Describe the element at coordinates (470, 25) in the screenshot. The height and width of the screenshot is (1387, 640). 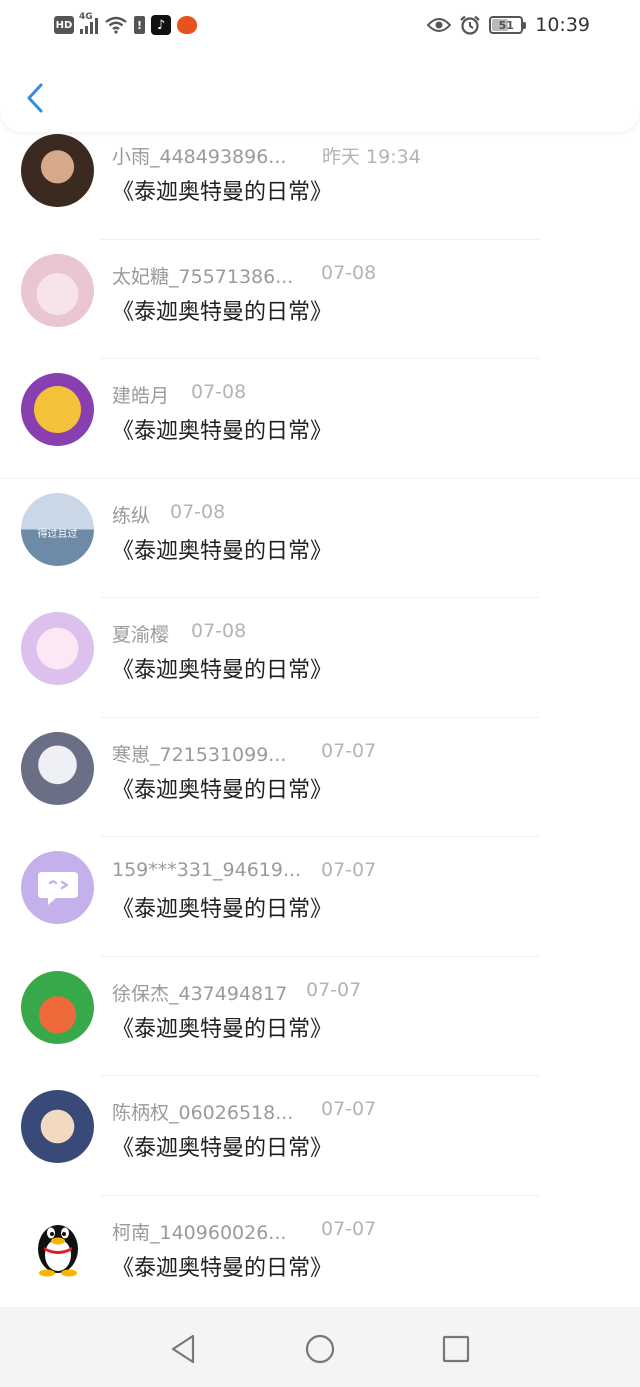
I see `alarm-icon` at that location.